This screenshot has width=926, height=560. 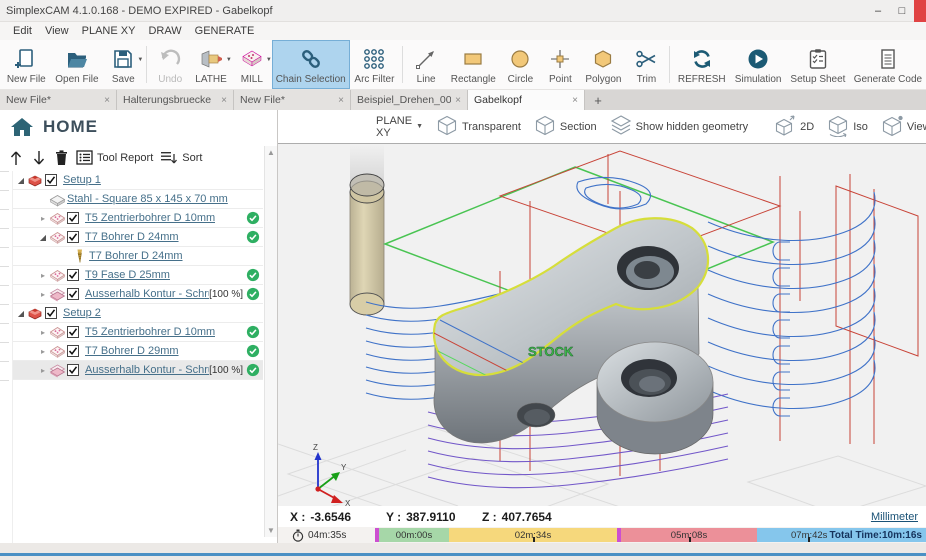 What do you see at coordinates (603, 64) in the screenshot?
I see `polygon-button: Polygon` at bounding box center [603, 64].